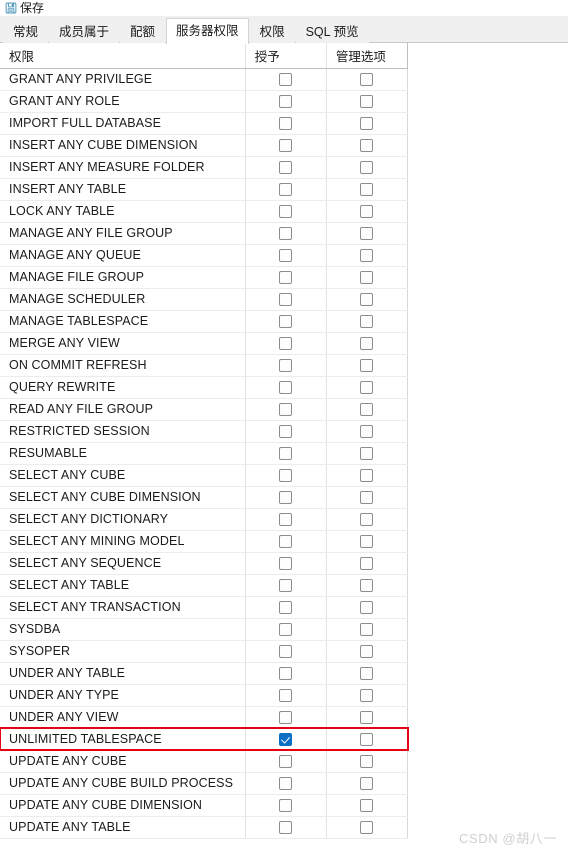 This screenshot has width=568, height=857. What do you see at coordinates (204, 673) in the screenshot?
I see `table-row: UNDER ANY TABLE` at bounding box center [204, 673].